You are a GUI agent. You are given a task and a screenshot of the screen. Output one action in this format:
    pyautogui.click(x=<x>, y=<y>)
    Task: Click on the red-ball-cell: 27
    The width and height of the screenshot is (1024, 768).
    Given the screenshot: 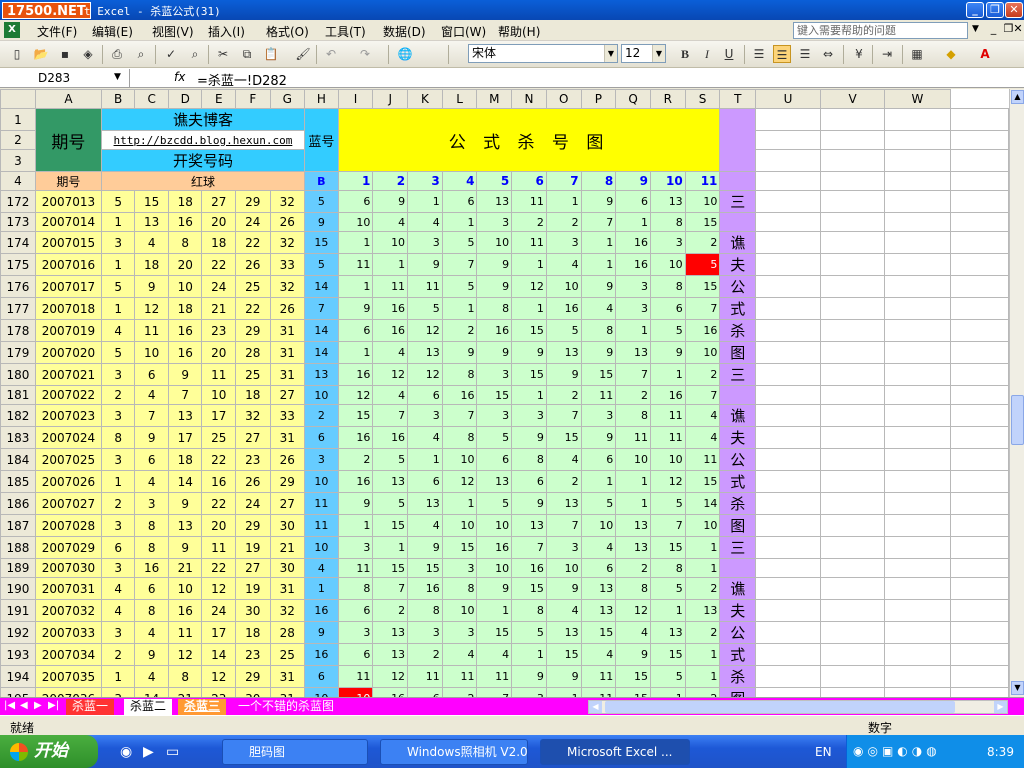 What is the action you would take?
    pyautogui.click(x=219, y=201)
    